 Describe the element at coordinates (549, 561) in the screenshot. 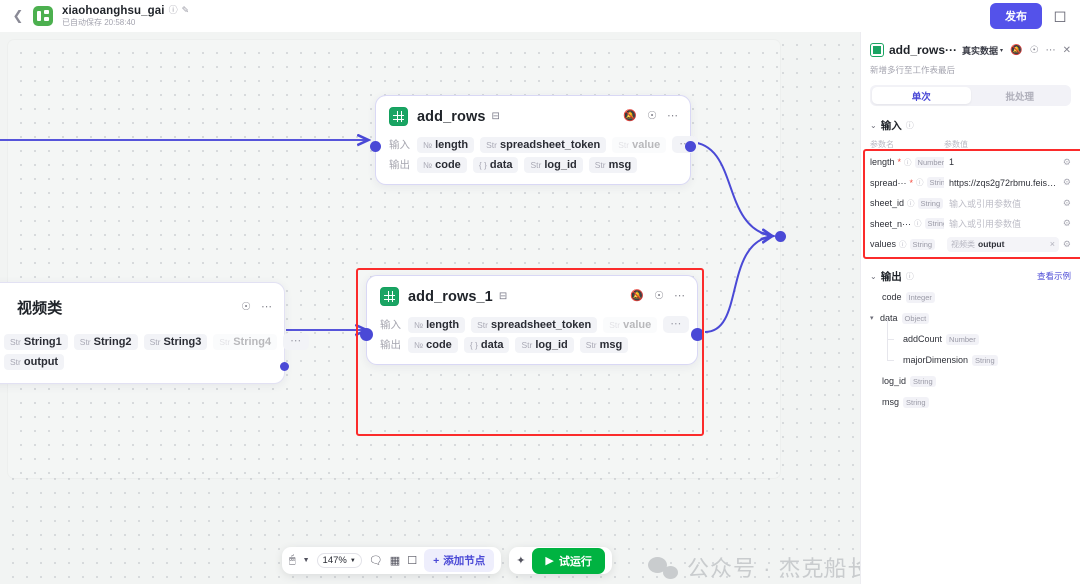

I see `play-icon: ▶` at that location.